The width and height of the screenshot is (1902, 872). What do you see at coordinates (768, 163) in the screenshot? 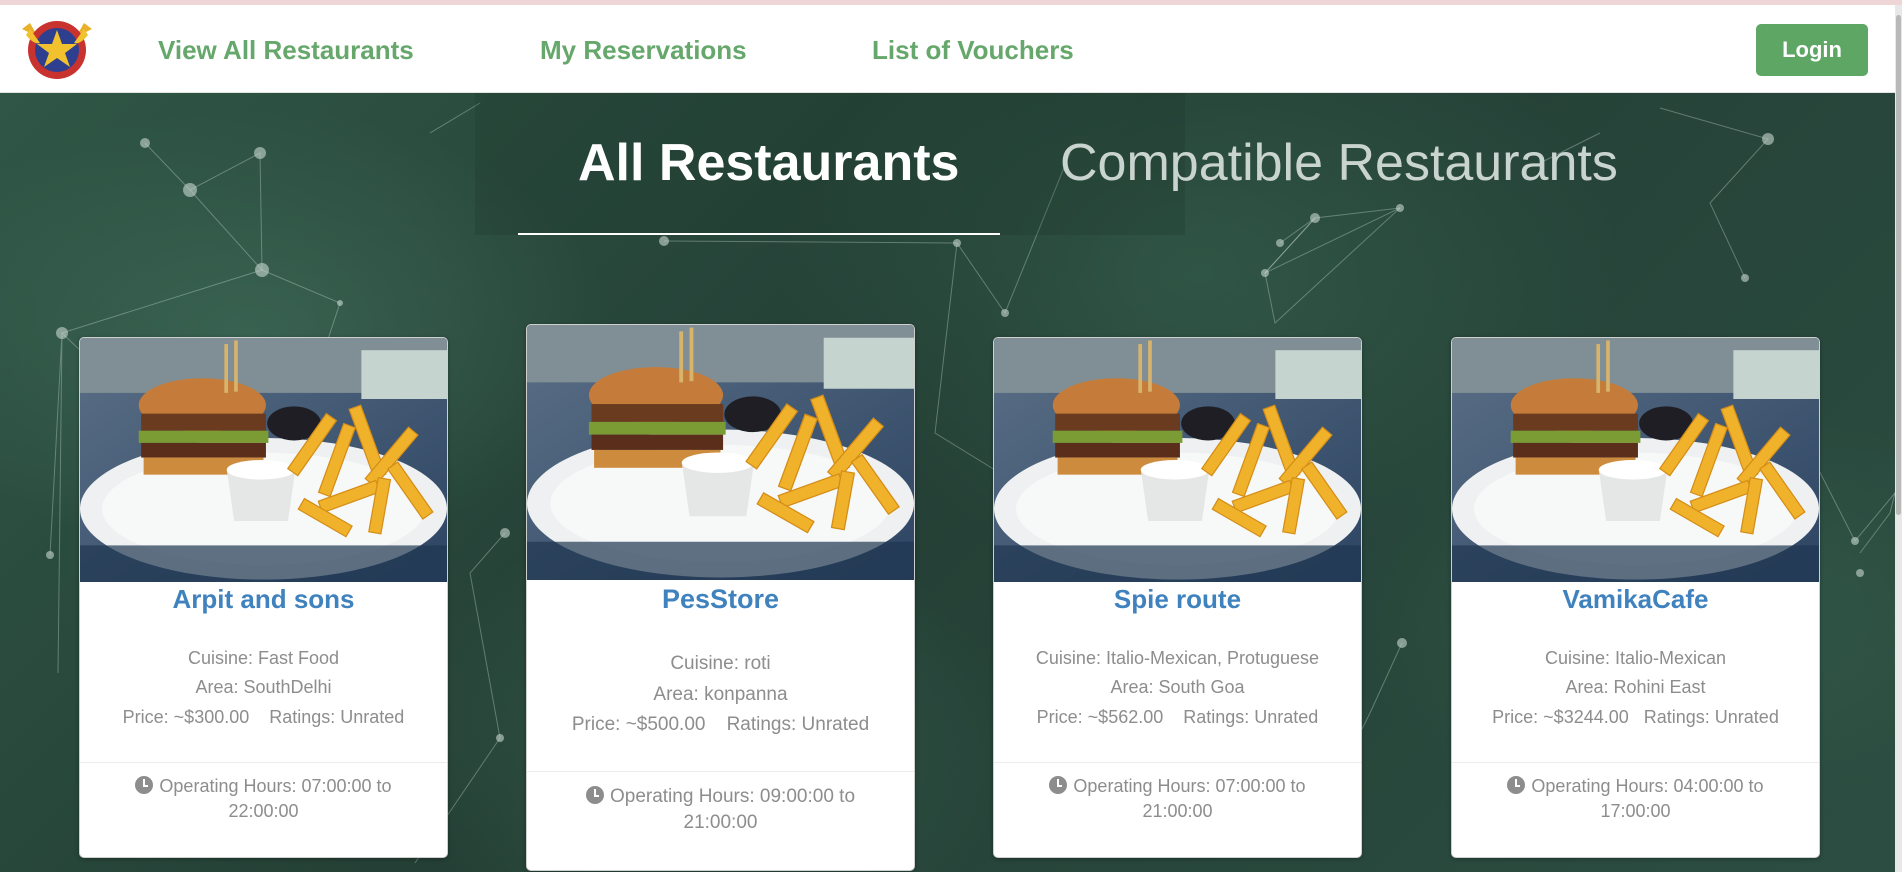
I see `tab-all-restaurants: All Restaurants` at bounding box center [768, 163].